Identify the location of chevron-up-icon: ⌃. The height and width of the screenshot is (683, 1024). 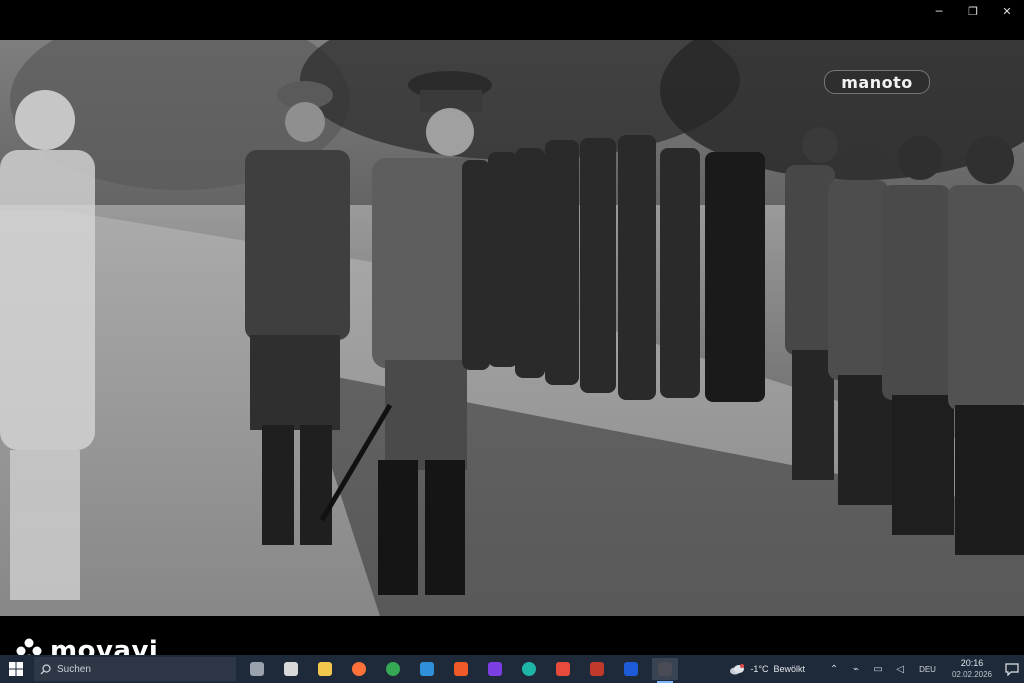
(834, 669).